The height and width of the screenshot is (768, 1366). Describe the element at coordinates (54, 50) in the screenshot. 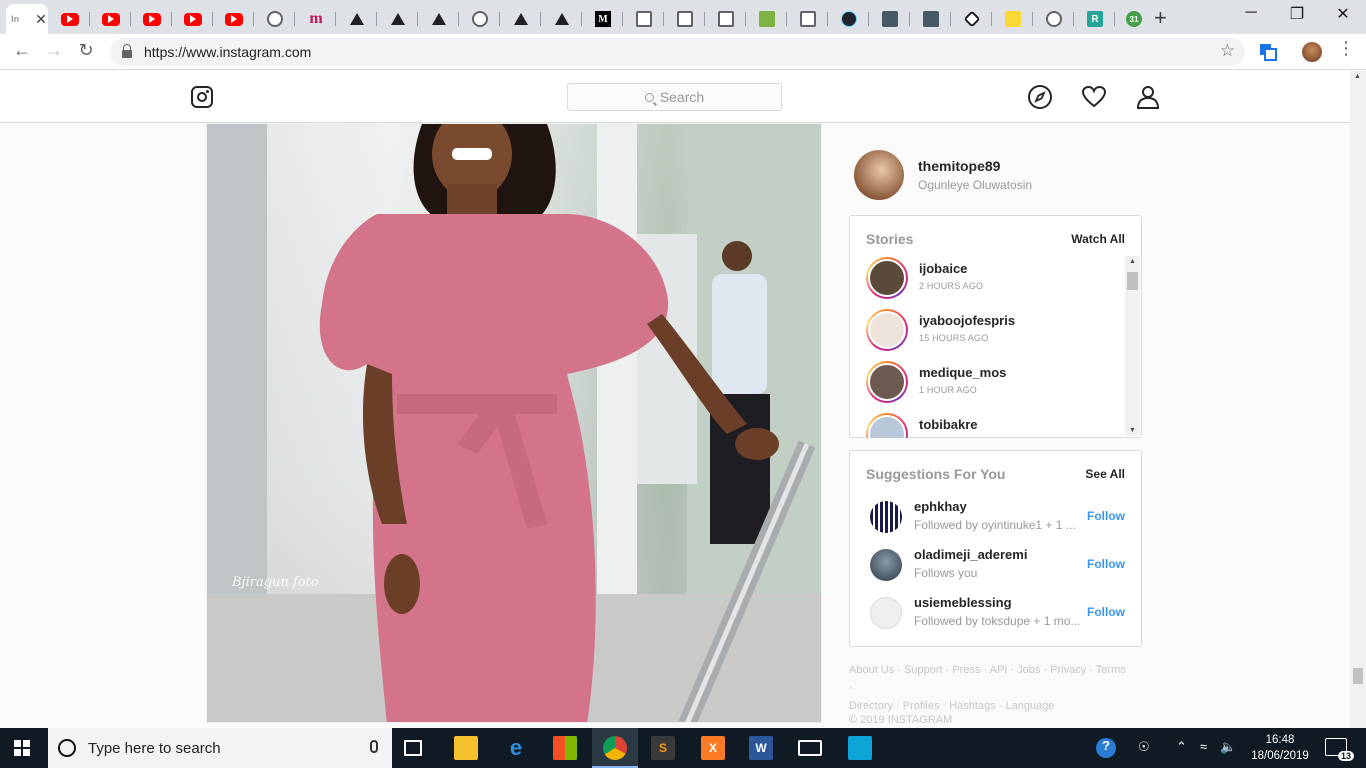

I see `forward-icon: →` at that location.